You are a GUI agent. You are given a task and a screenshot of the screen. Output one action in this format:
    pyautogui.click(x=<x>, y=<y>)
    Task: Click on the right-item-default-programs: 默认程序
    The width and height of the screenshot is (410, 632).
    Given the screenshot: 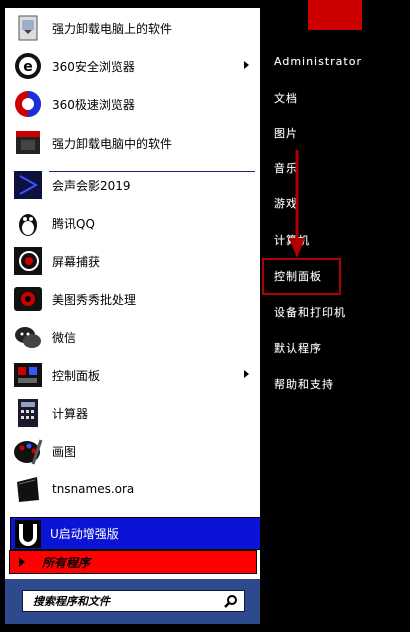 What is the action you would take?
    pyautogui.click(x=298, y=348)
    